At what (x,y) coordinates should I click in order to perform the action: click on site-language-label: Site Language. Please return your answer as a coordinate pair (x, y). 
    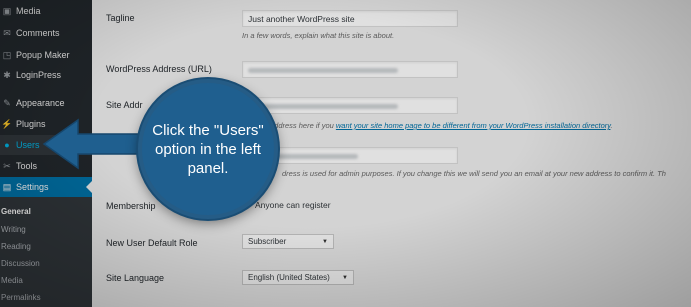
    Looking at the image, I should click on (135, 278).